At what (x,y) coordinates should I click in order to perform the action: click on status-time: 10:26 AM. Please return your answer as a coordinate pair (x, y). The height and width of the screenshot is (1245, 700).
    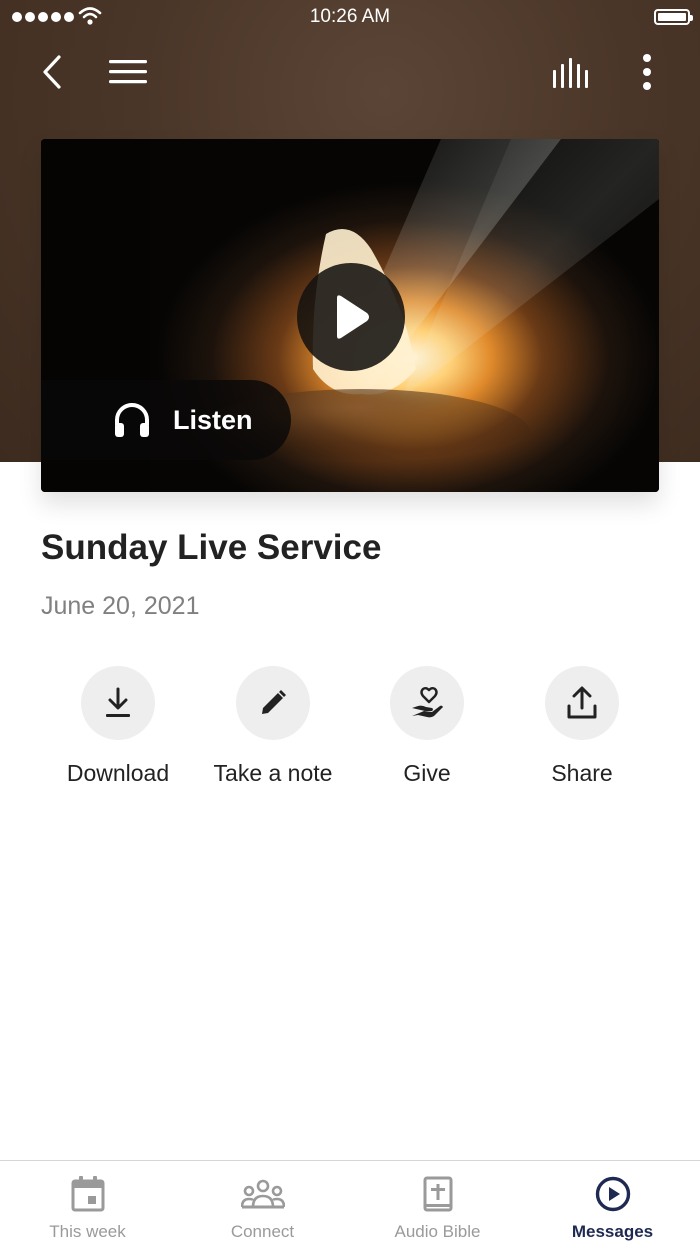
    Looking at the image, I should click on (350, 16).